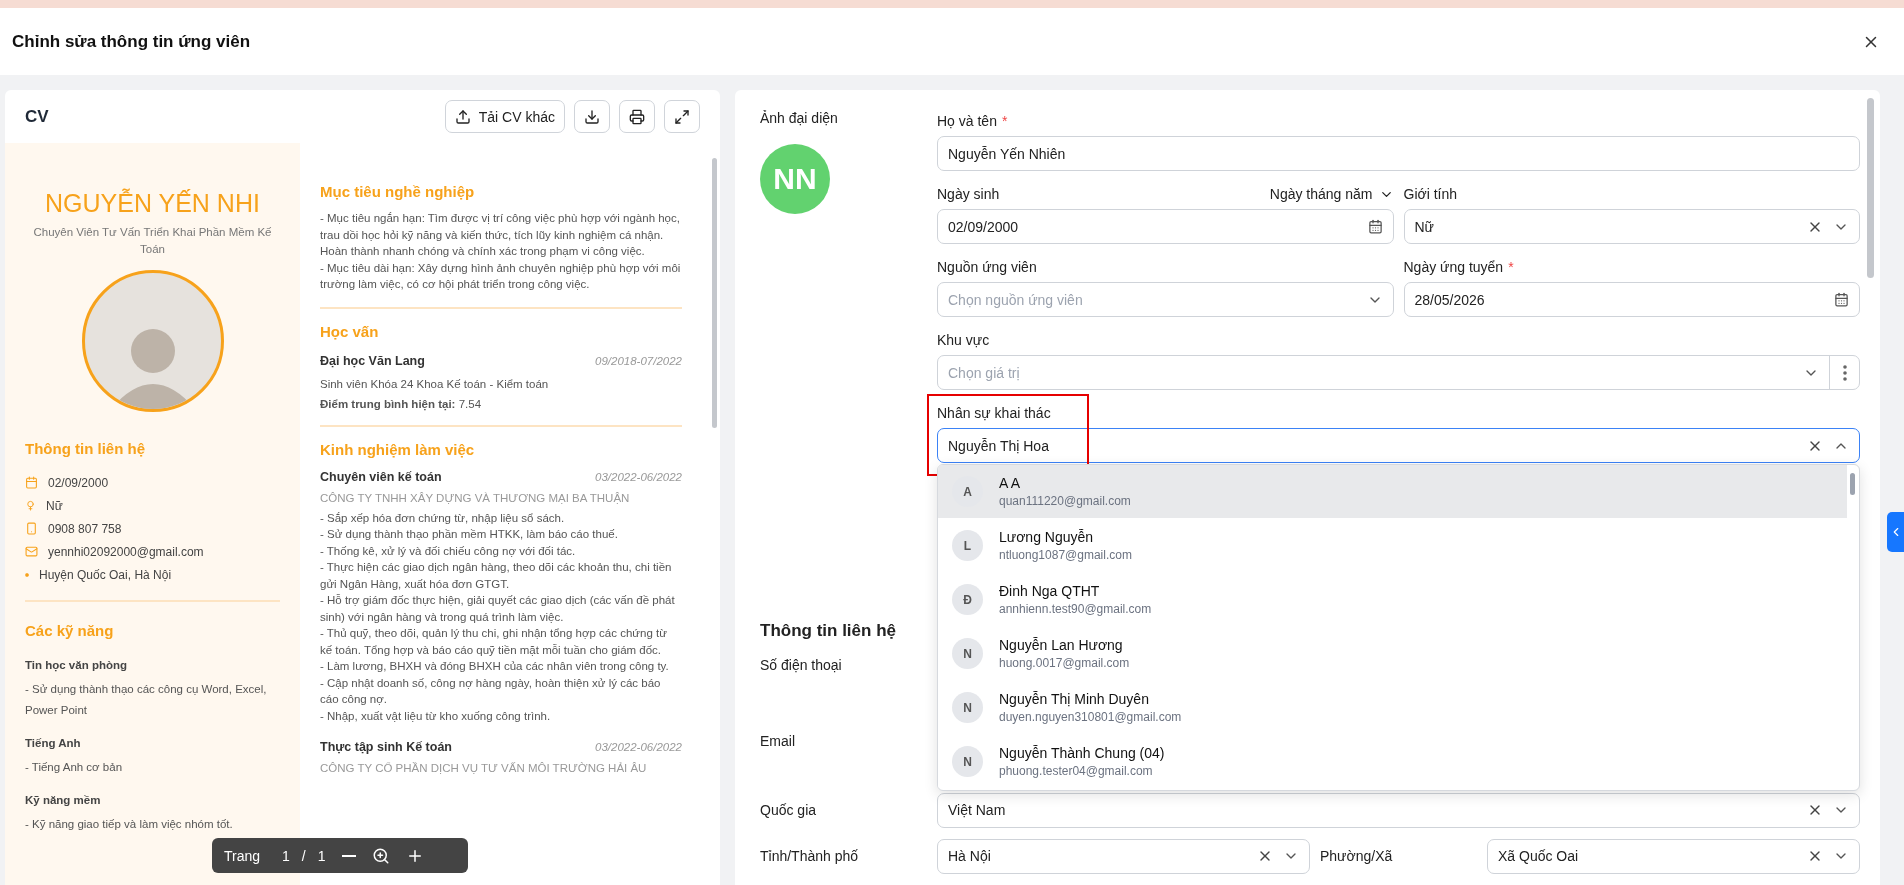 This screenshot has width=1904, height=885. What do you see at coordinates (638, 360) in the screenshot?
I see `period-text: 09/2018-07/2022` at bounding box center [638, 360].